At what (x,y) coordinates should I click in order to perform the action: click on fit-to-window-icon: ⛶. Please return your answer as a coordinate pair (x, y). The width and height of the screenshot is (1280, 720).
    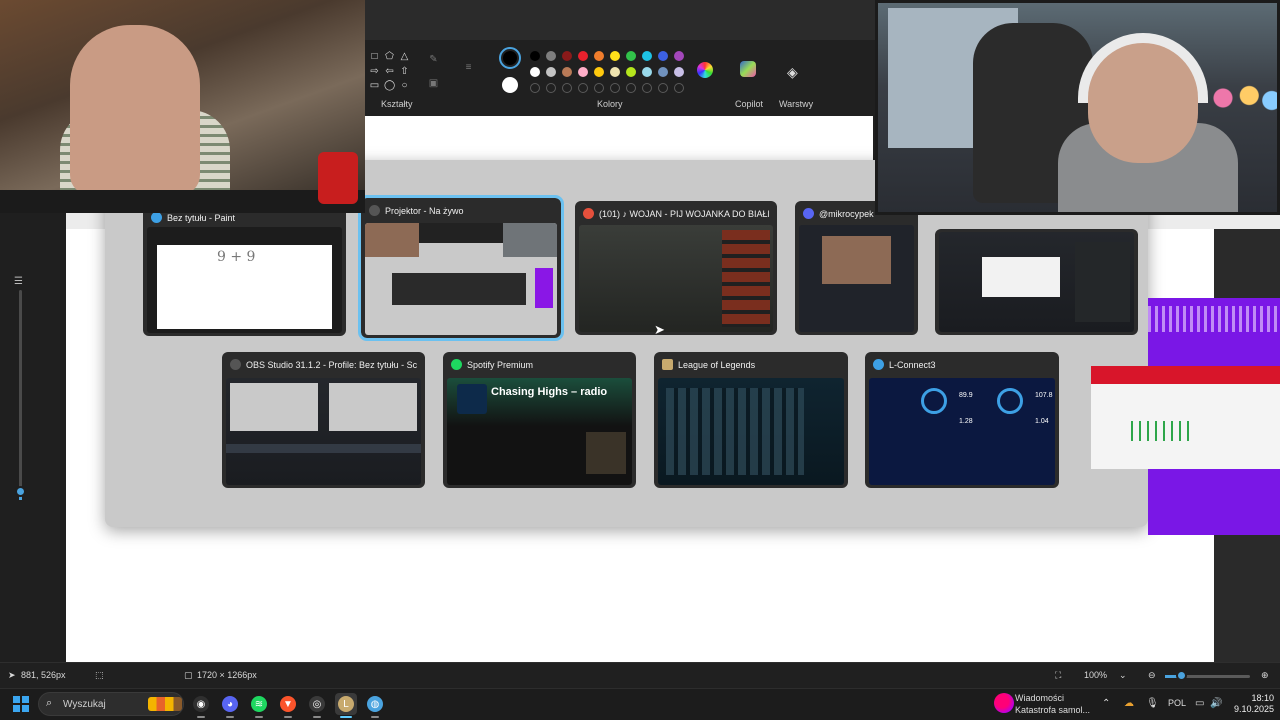
    Looking at the image, I should click on (1058, 675).